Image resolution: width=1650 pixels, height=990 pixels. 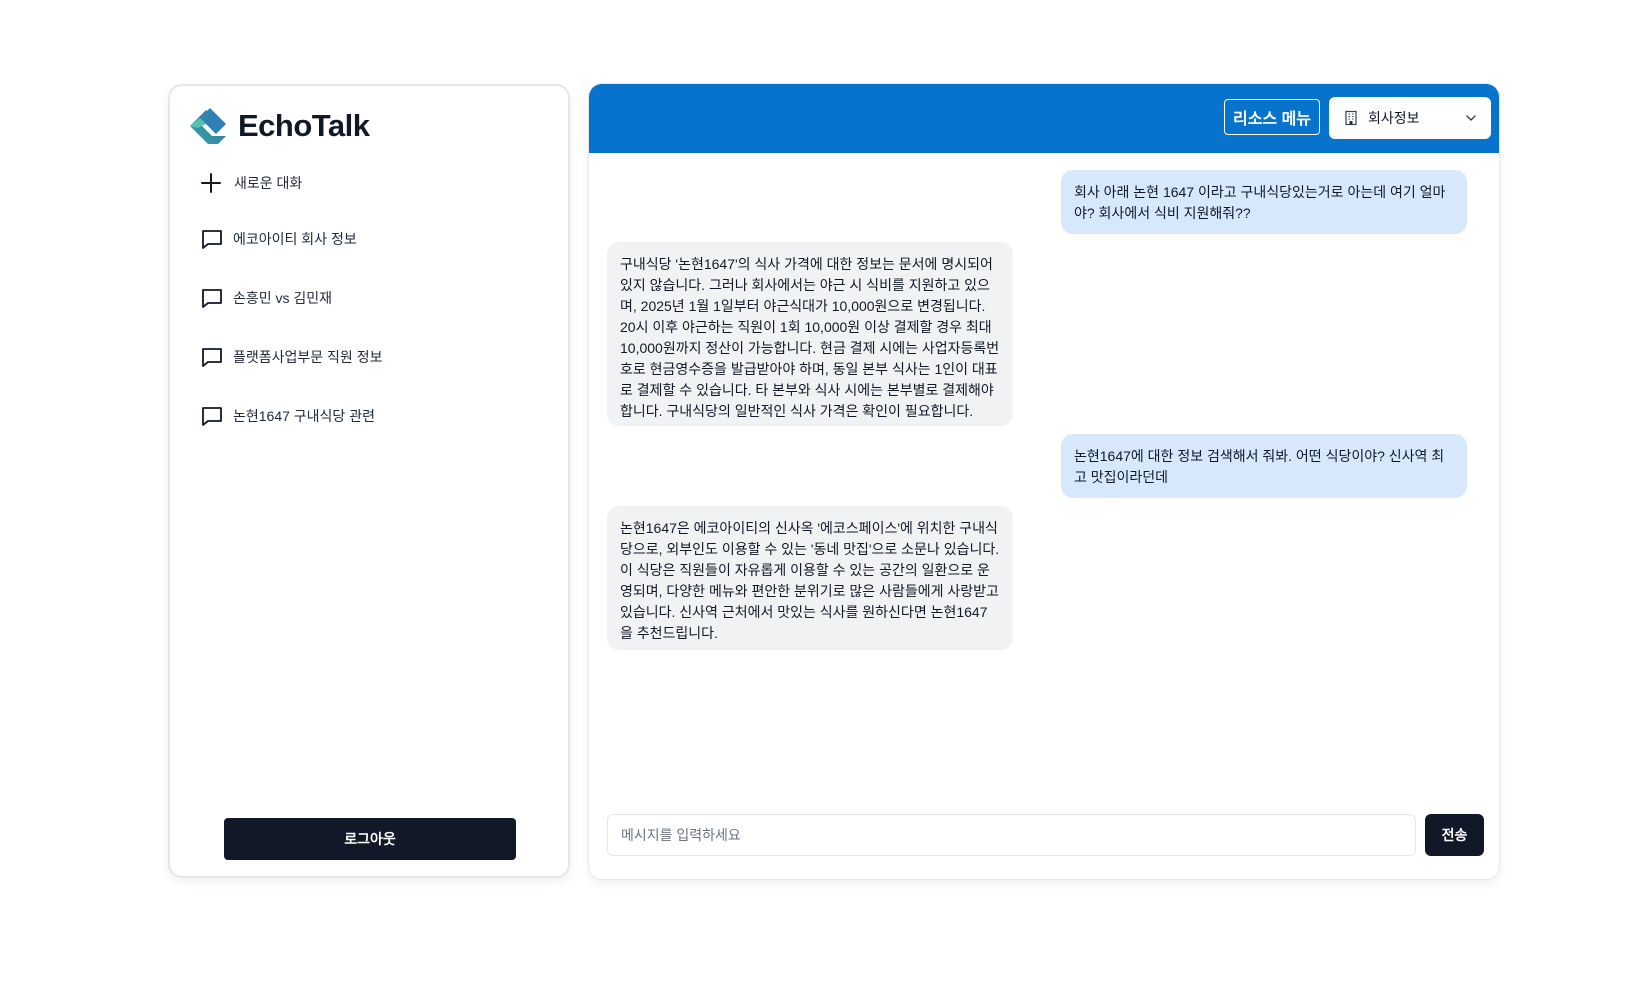 What do you see at coordinates (365, 298) in the screenshot?
I see `conversation-item: 손흥민 vs 김민재` at bounding box center [365, 298].